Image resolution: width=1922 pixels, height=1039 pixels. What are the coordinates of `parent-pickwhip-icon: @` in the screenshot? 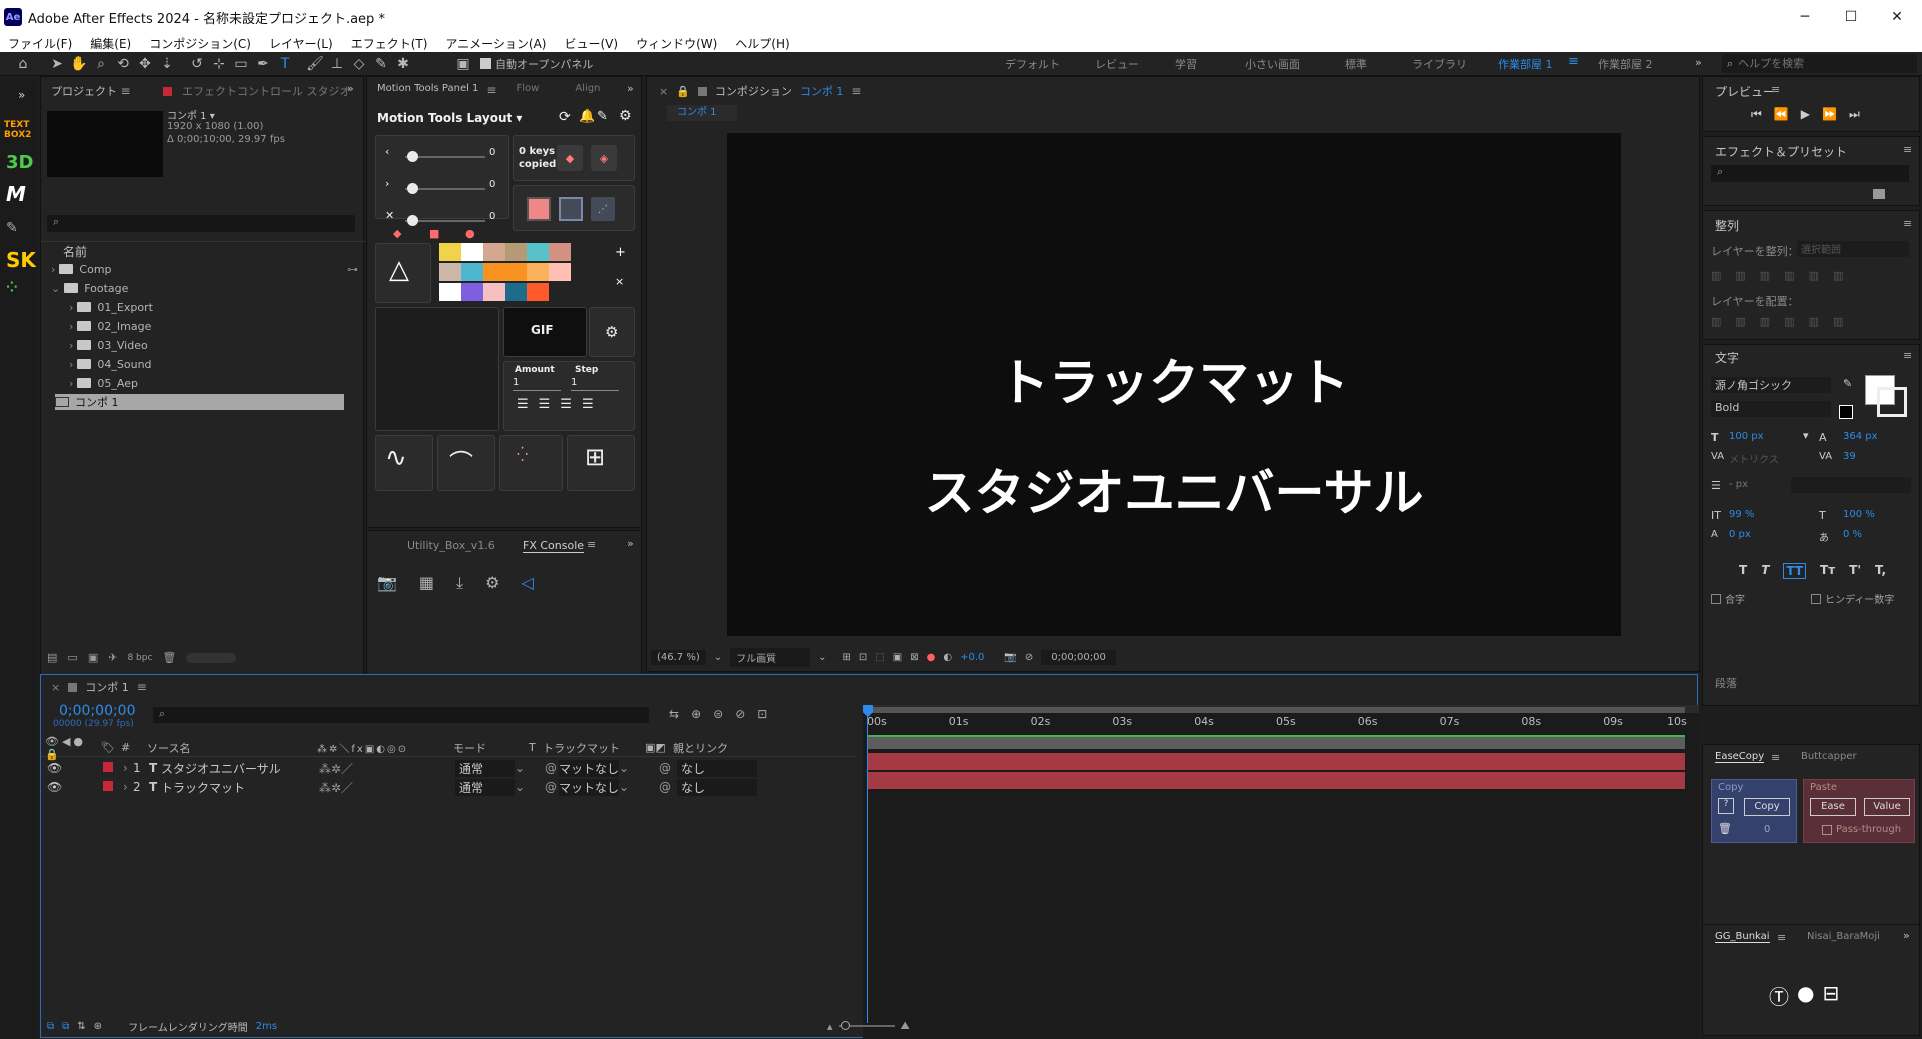 It's located at (668, 768).